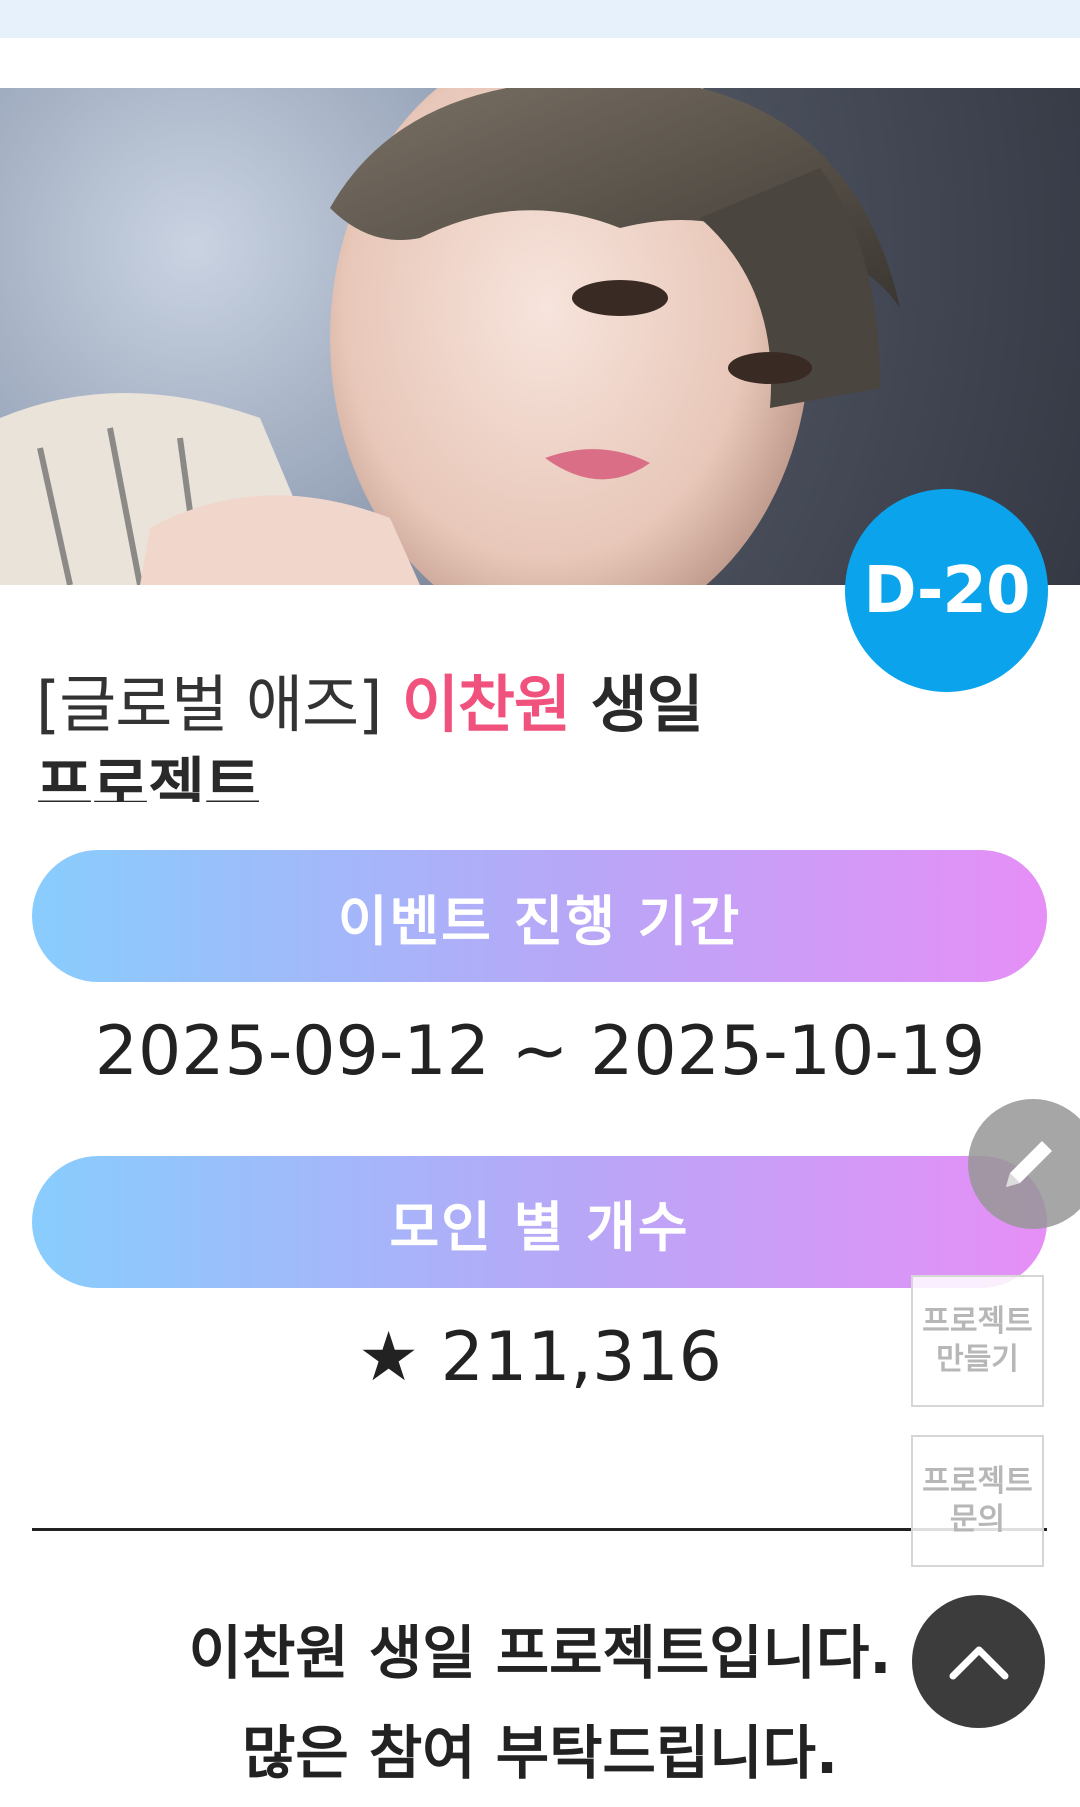 The image size is (1080, 1807). I want to click on create-project-button: 프로젝트 만들기, so click(977, 1341).